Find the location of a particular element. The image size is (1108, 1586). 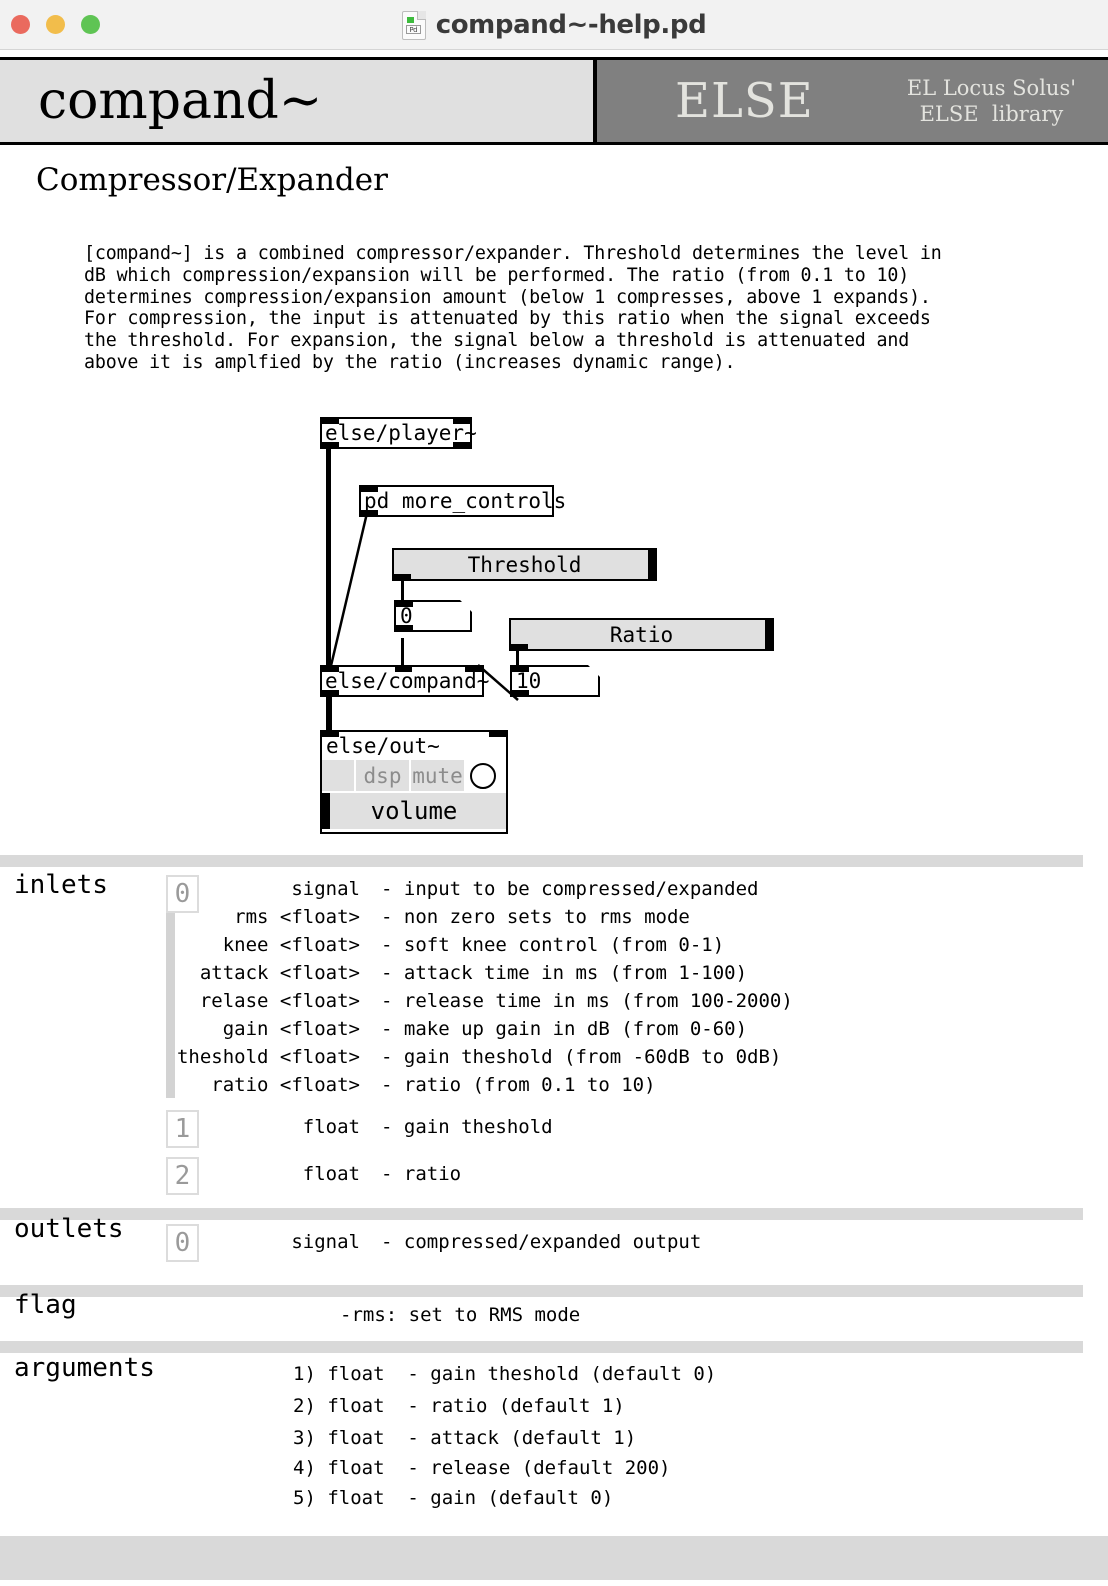

else-out-control-row: dsp mute is located at coordinates (414, 775).